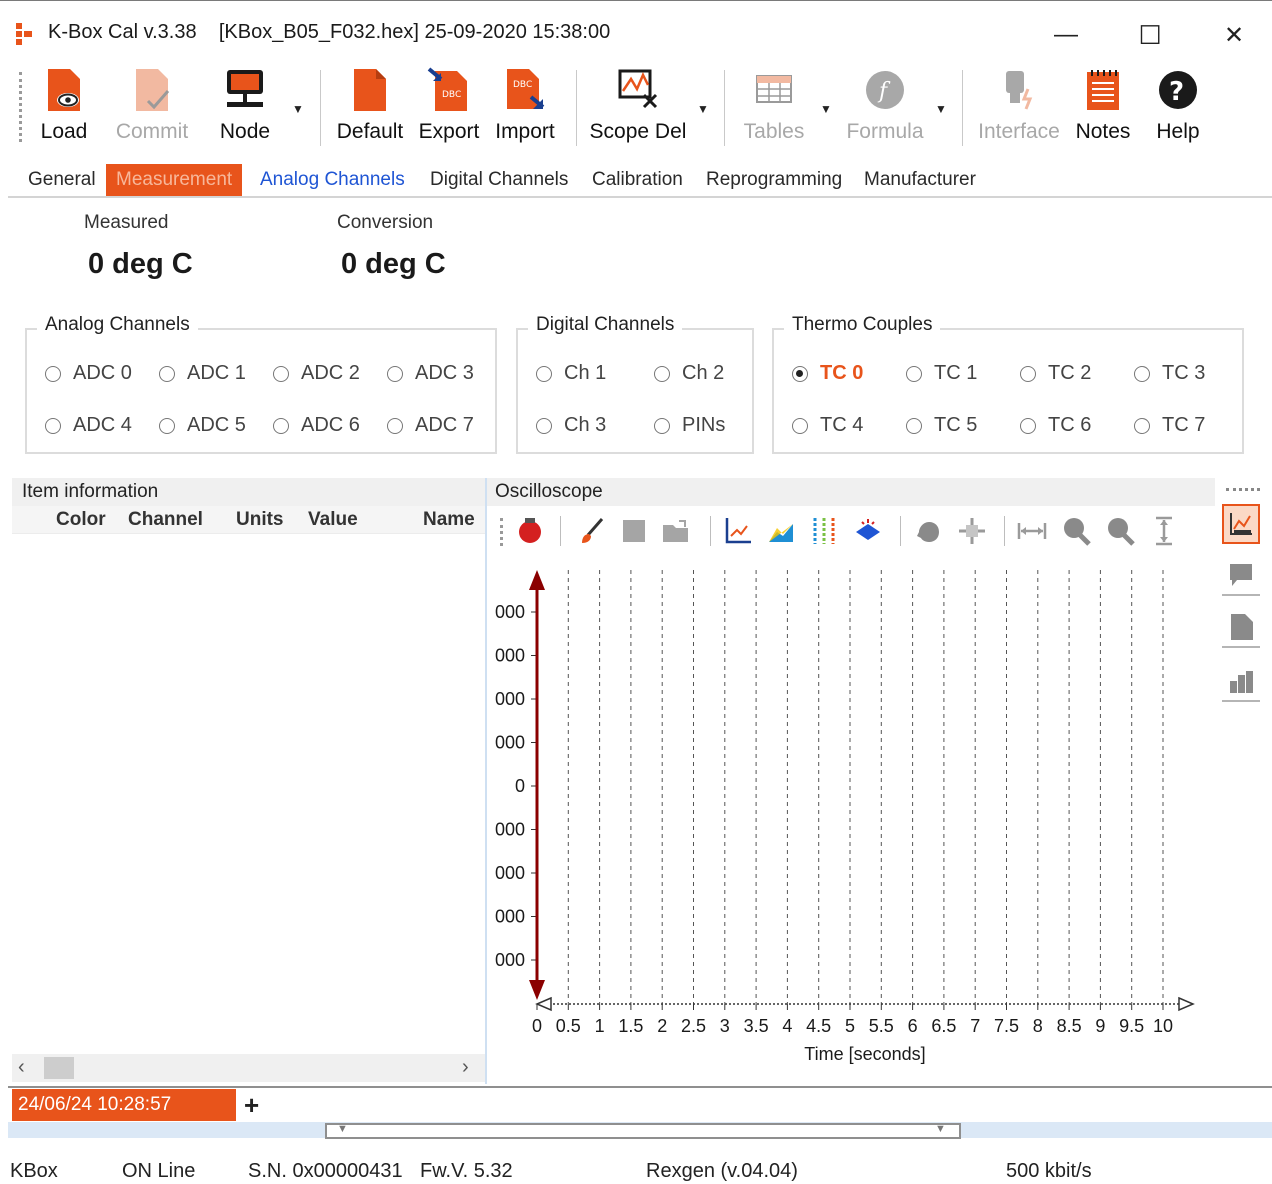 The image size is (1272, 1184). I want to click on tables-dropdown-icon: ▼, so click(826, 109).